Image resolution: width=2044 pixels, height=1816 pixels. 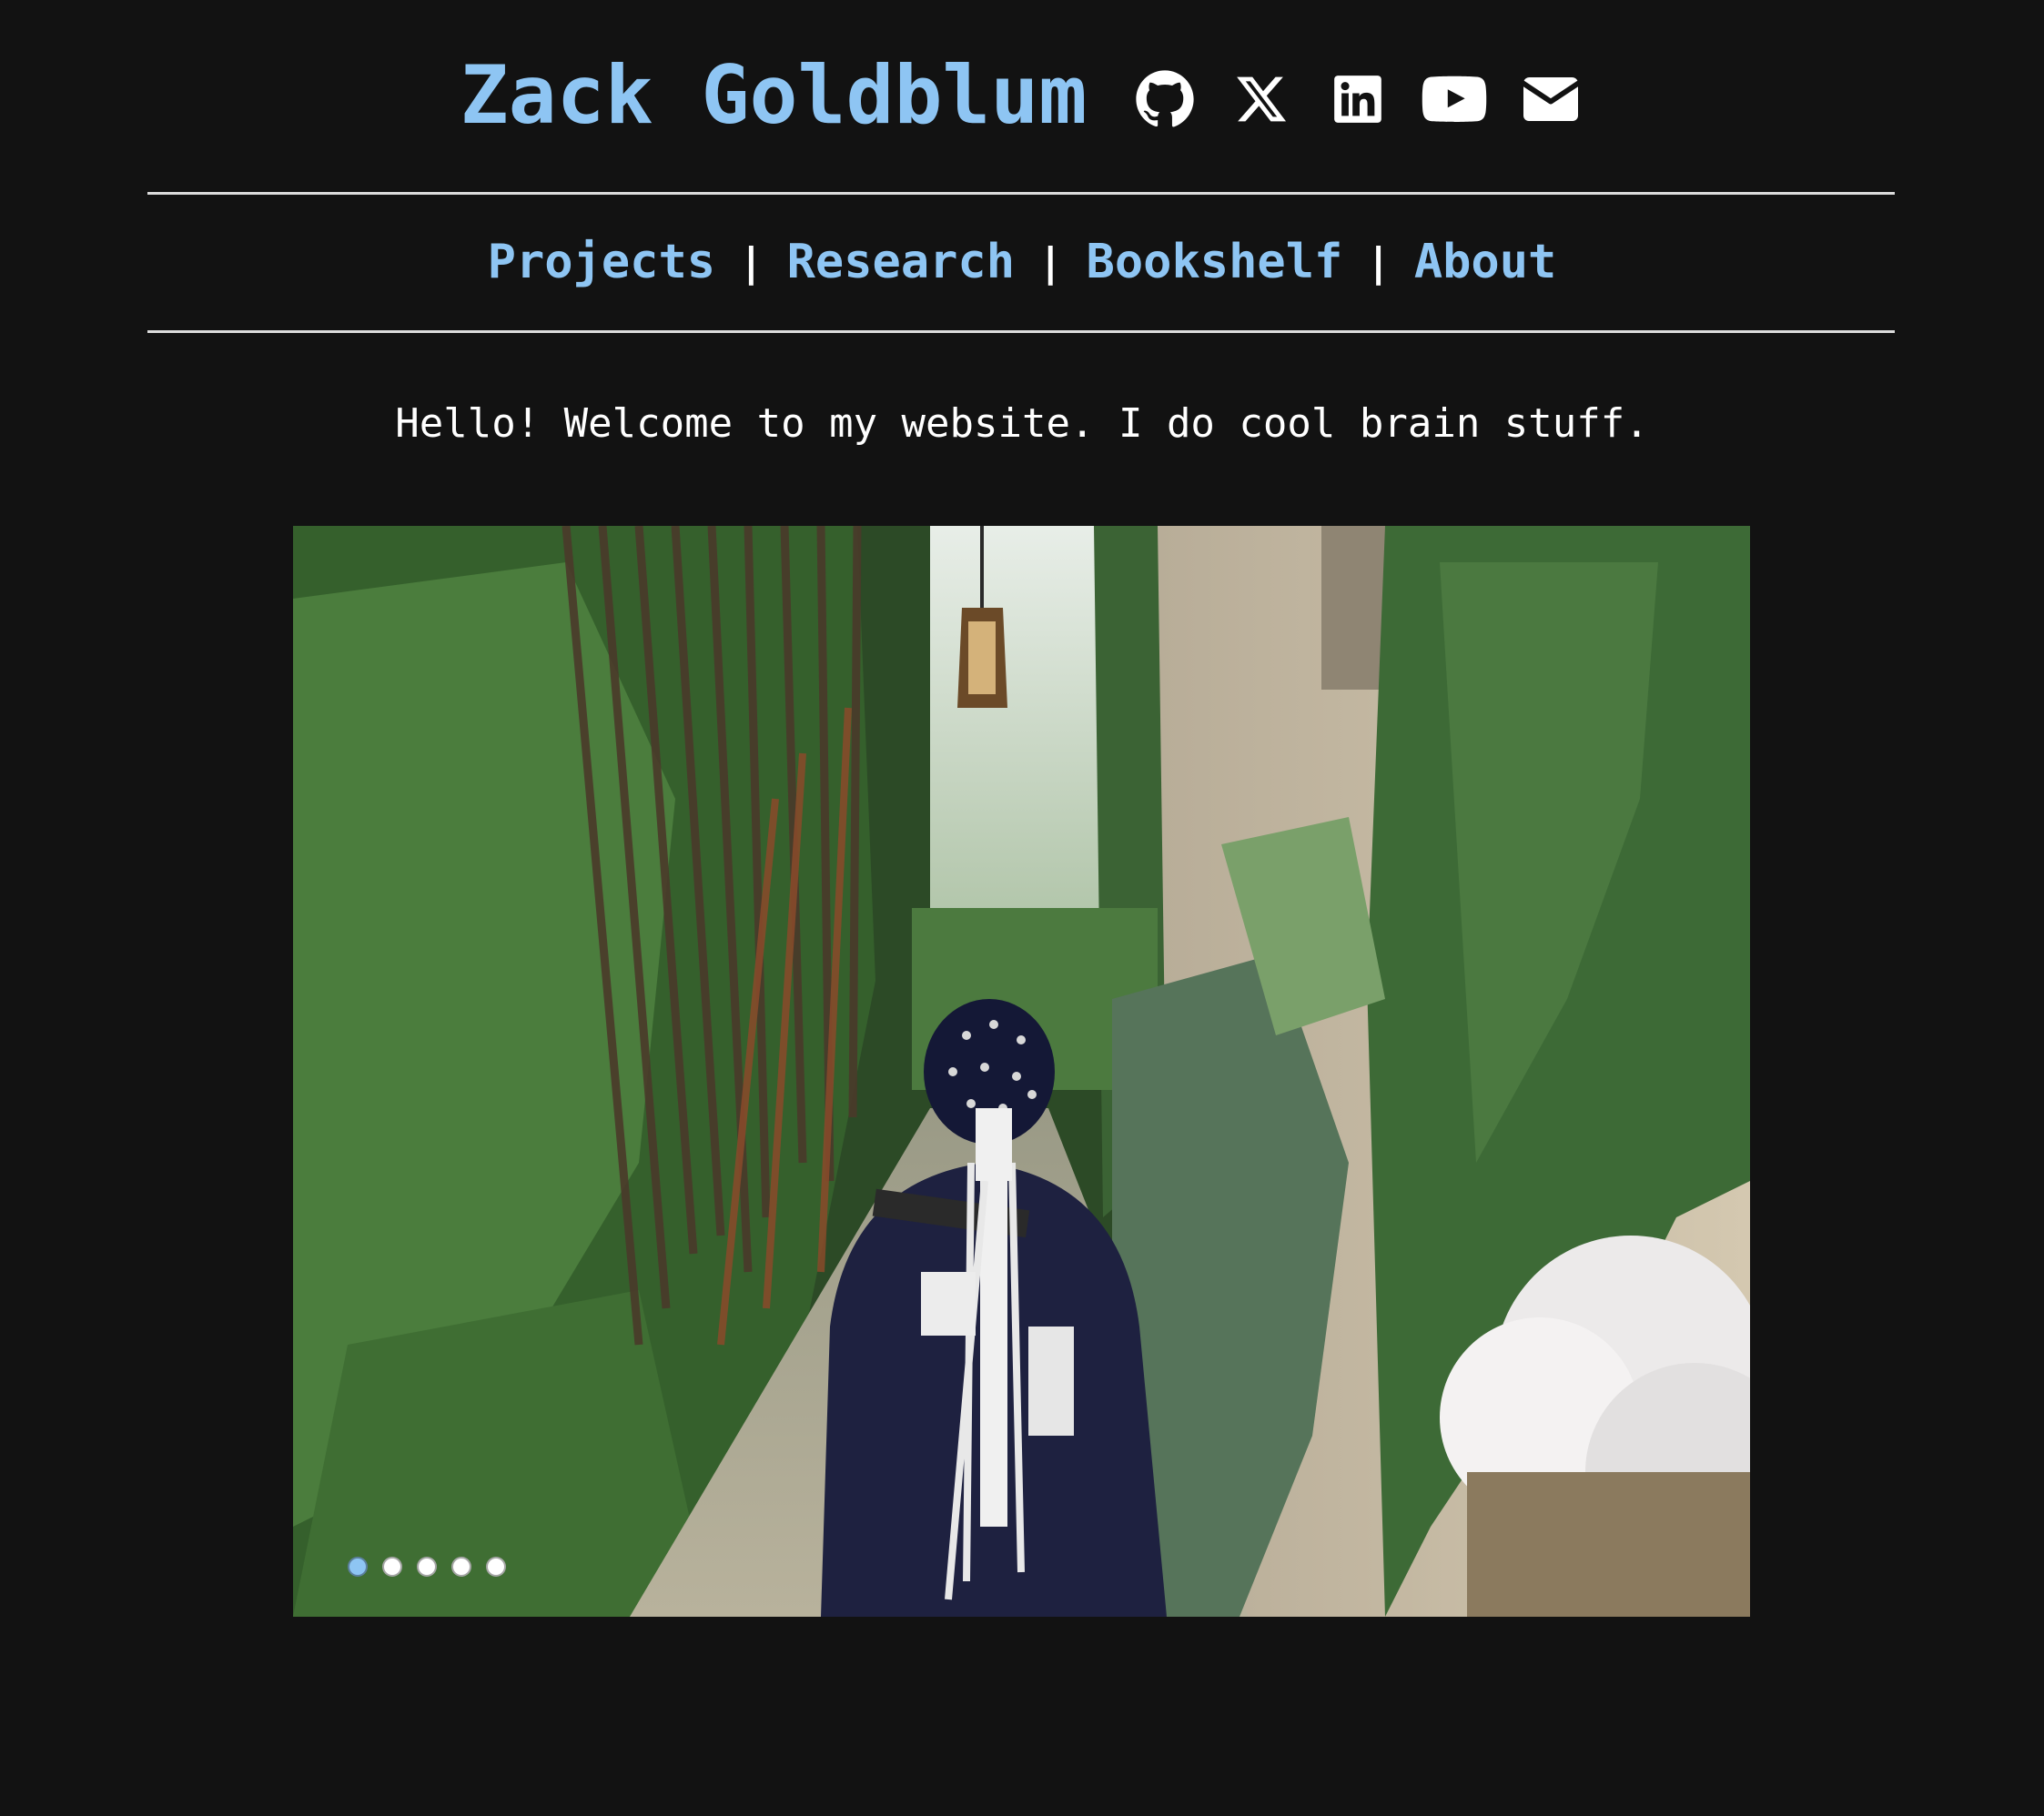 What do you see at coordinates (1022, 262) in the screenshot?
I see `main-nav: Projects | Research | Bookshelf | About` at bounding box center [1022, 262].